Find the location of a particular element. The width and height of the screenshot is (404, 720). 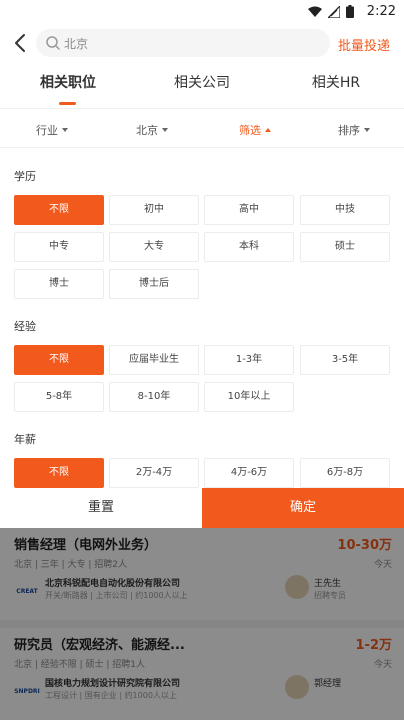

filter-screen-label: 筛选 is located at coordinates (250, 130).